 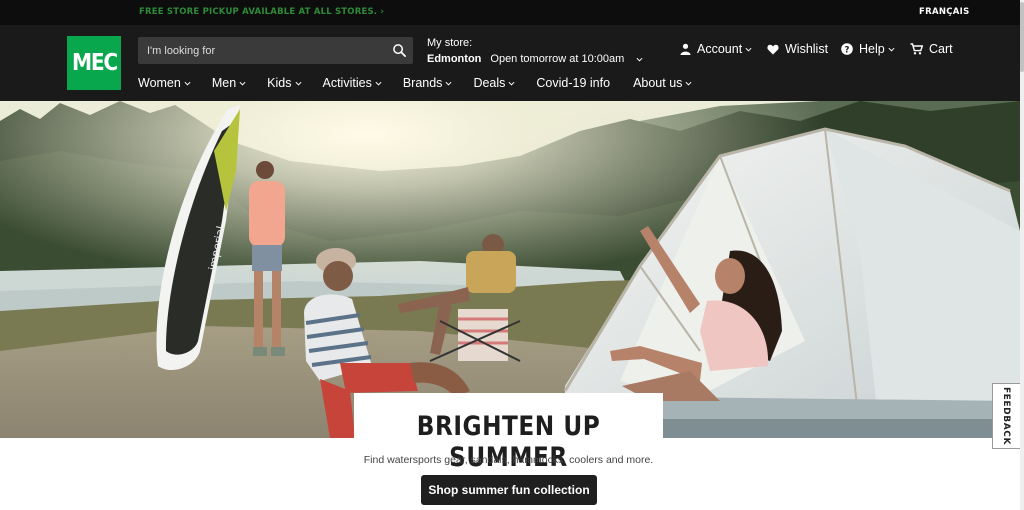 What do you see at coordinates (916, 49) in the screenshot?
I see `cart-icon` at bounding box center [916, 49].